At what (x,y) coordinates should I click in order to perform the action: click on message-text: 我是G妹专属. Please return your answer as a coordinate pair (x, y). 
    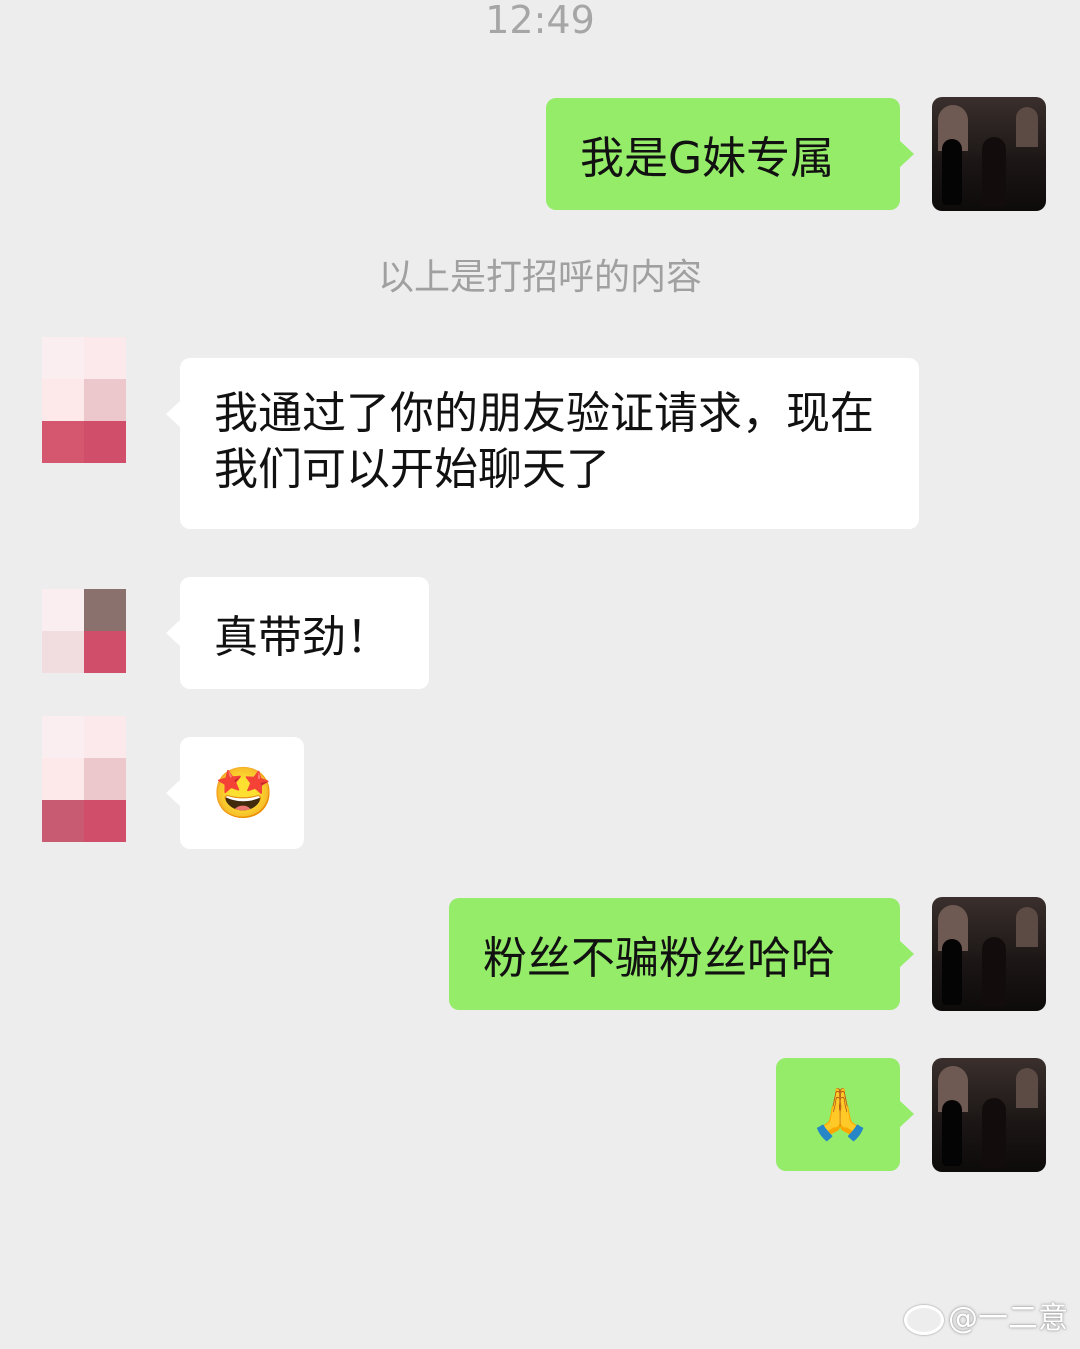
    Looking at the image, I should click on (707, 158).